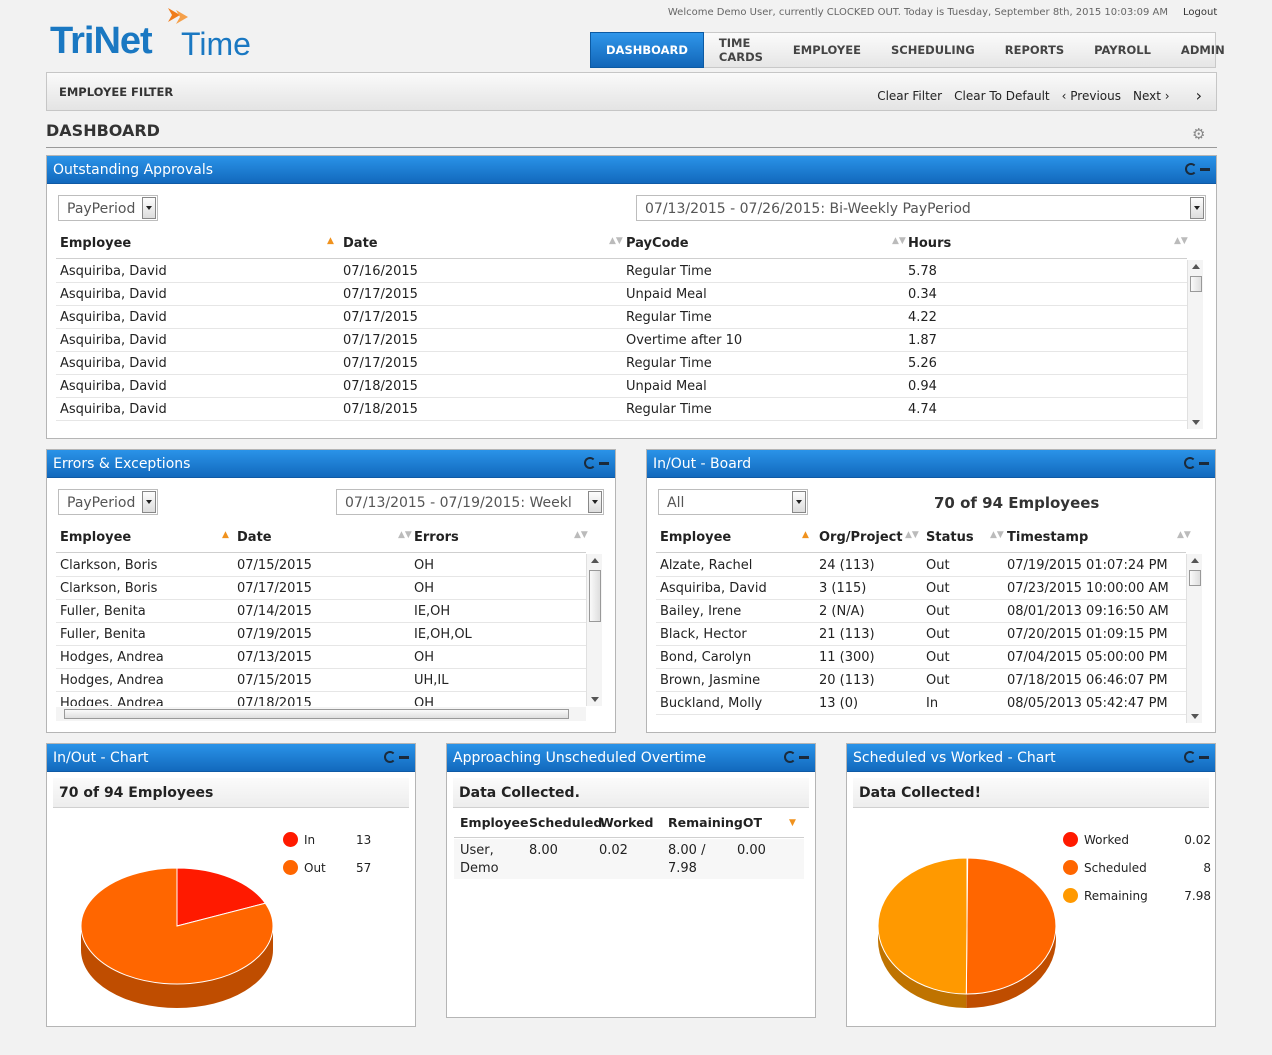  I want to click on column-header-timestamp: Timestamp, so click(1047, 537).